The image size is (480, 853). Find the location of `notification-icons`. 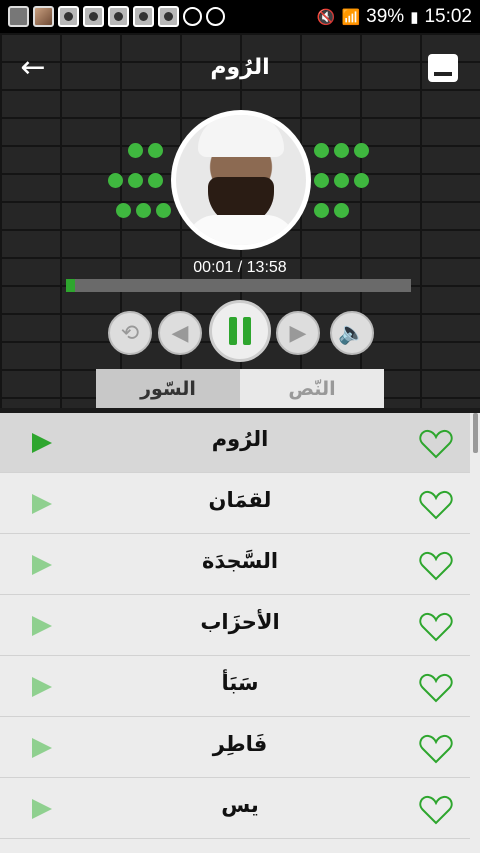

notification-icons is located at coordinates (116, 16).